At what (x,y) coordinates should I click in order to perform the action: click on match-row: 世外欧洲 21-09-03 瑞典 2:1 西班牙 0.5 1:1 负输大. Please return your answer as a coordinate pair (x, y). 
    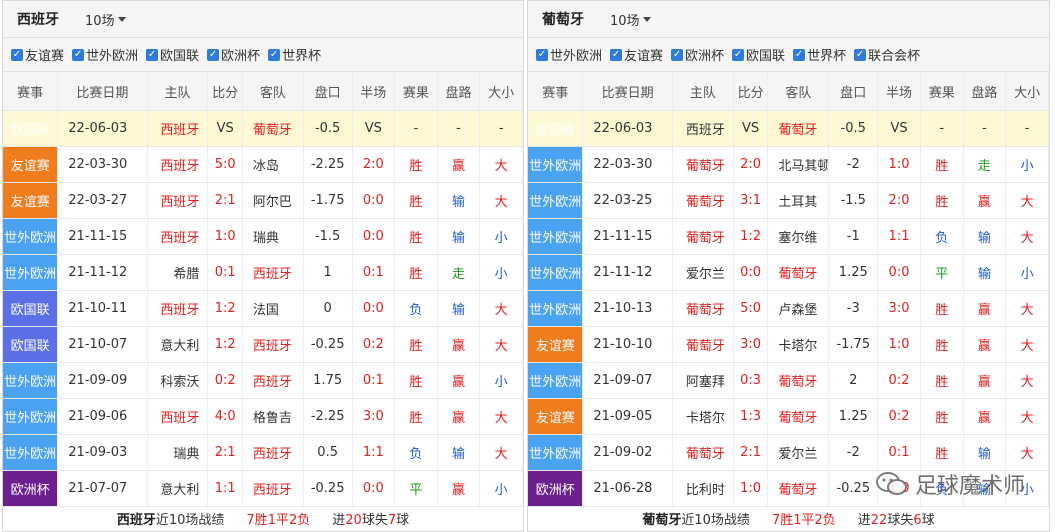
    Looking at the image, I should click on (263, 452).